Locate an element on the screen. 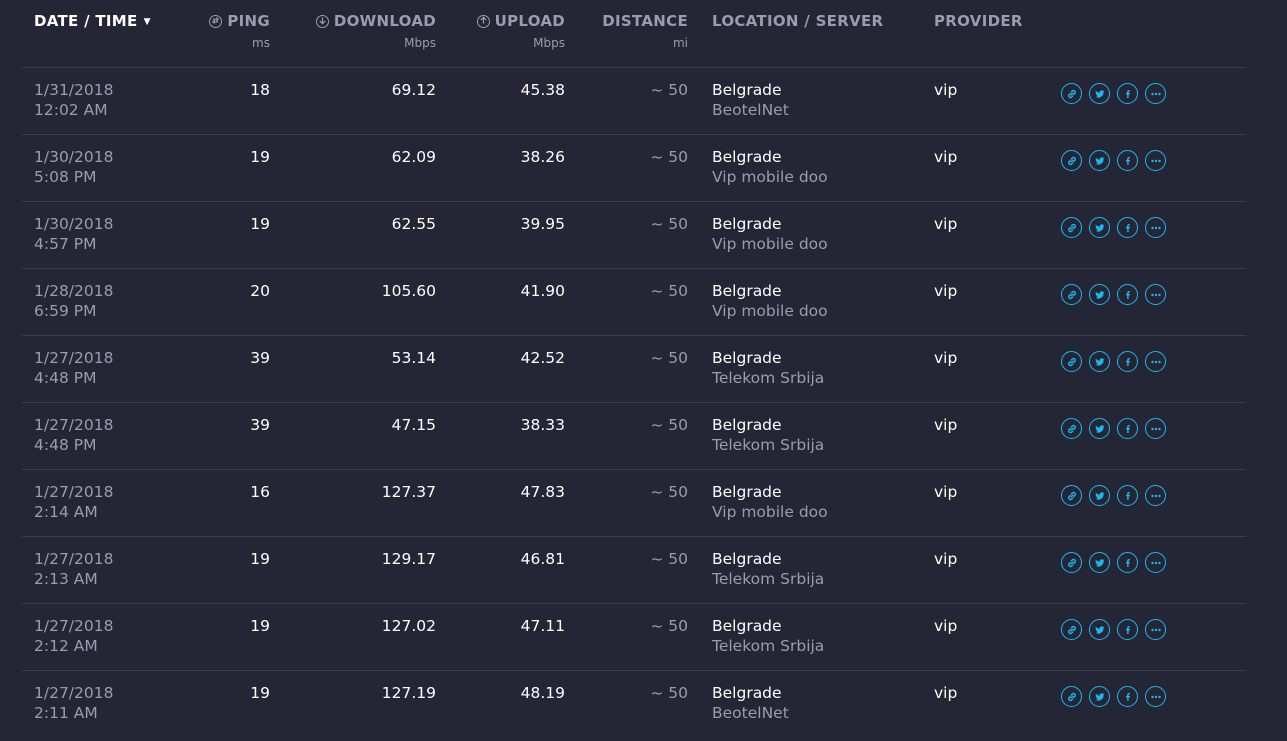  location-cell: Belgrade Telekom Srbija is located at coordinates (768, 368).